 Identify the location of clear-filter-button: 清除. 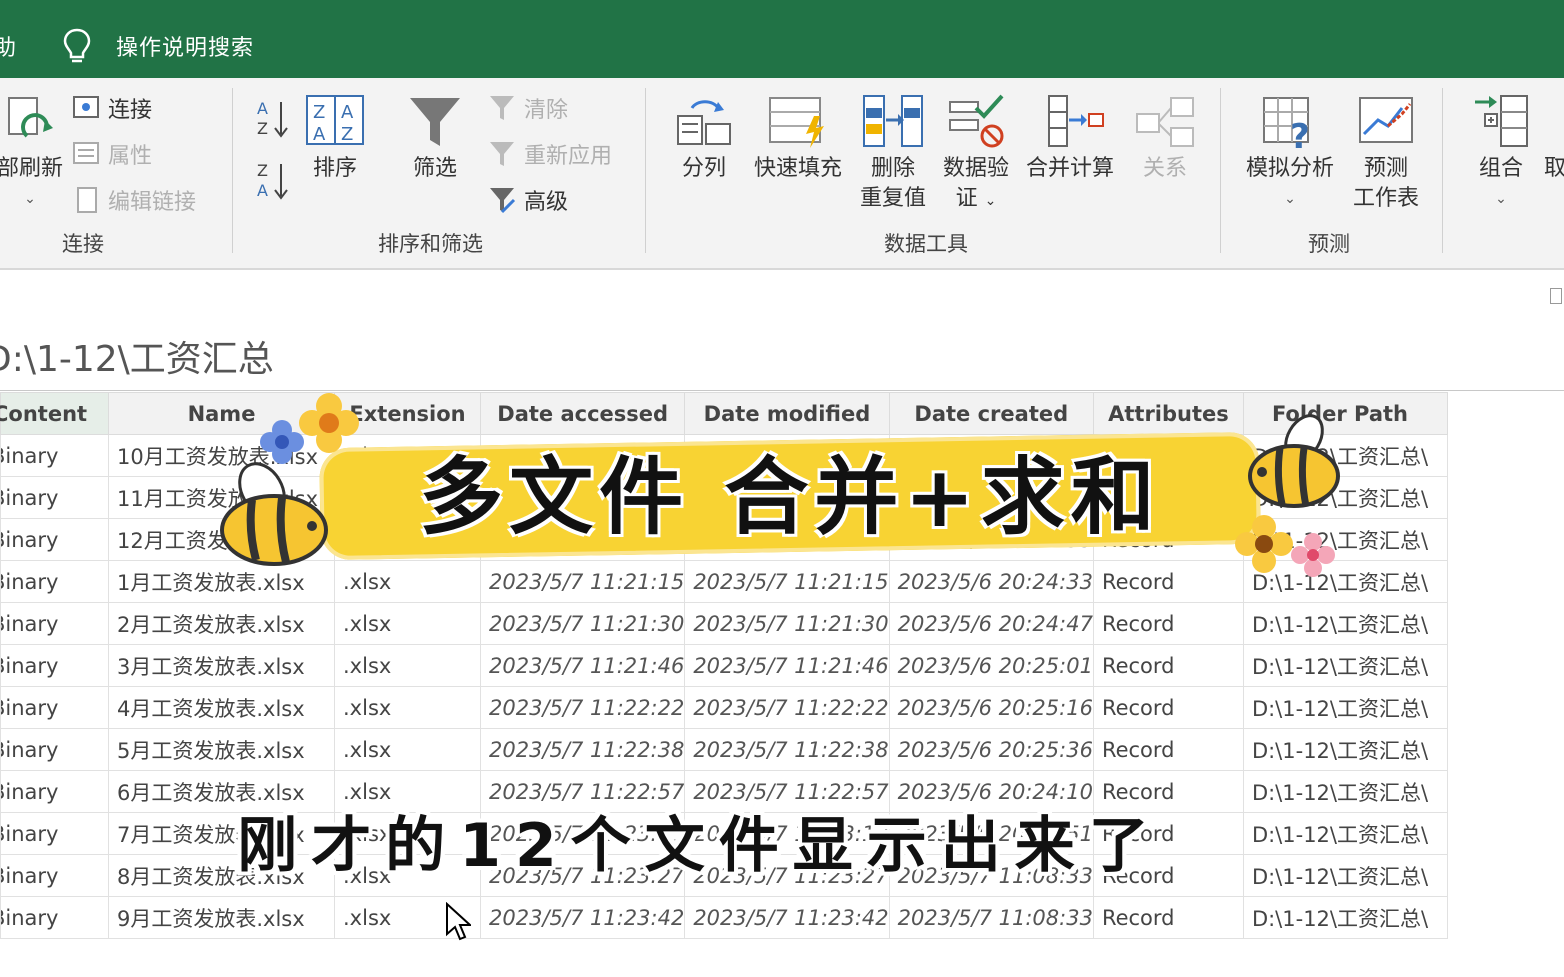
(528, 108).